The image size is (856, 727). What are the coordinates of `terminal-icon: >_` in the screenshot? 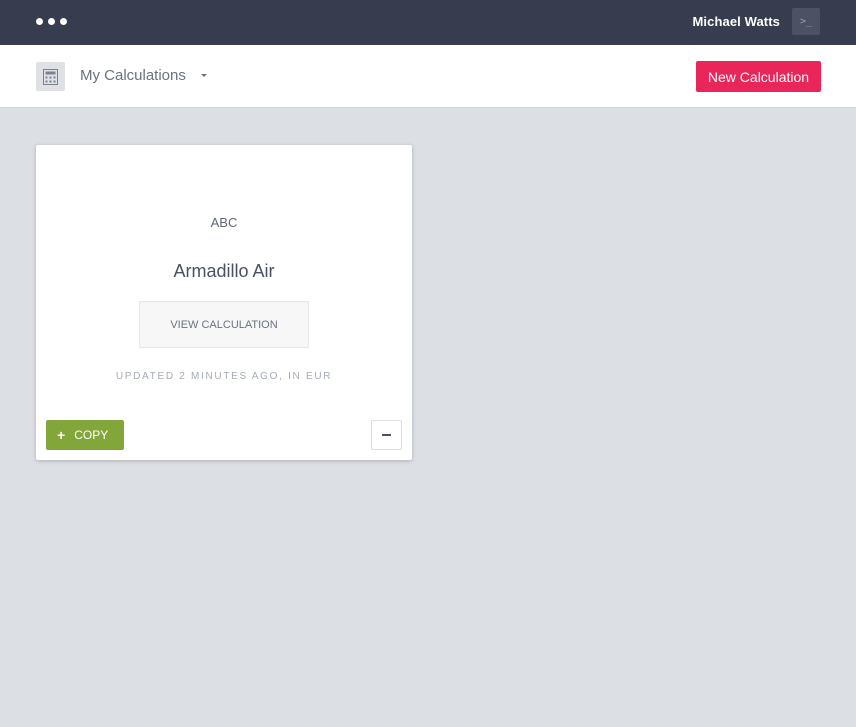 It's located at (806, 21).